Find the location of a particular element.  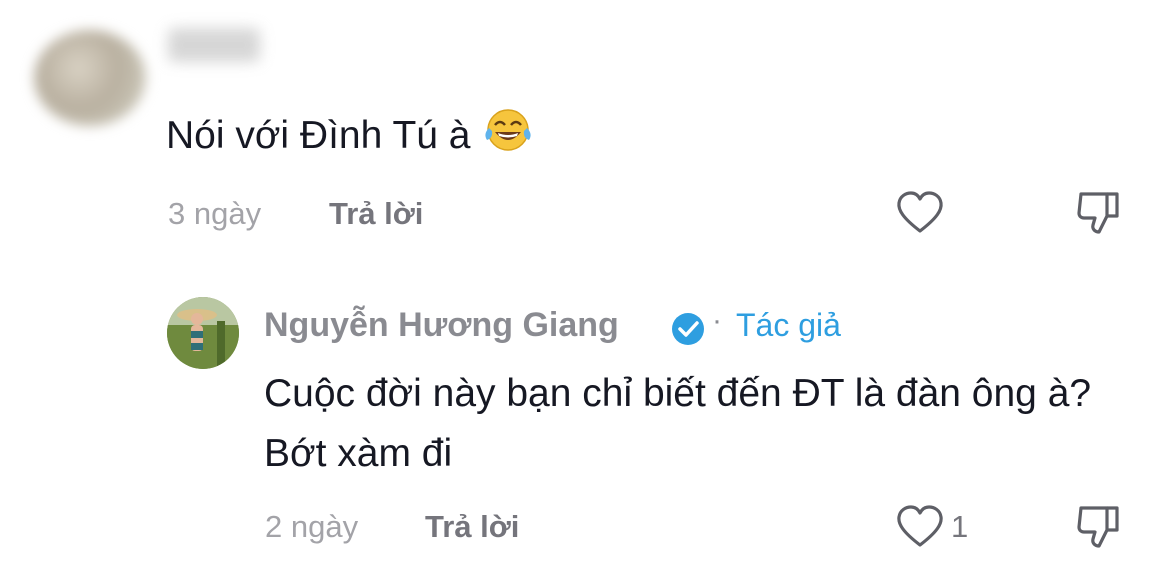

tears-of-joy-emoji is located at coordinates (508, 130).